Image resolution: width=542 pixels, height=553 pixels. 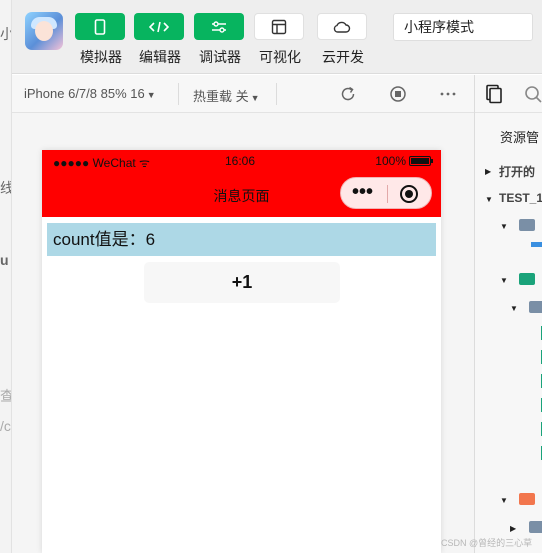 I want to click on battery-icon, so click(x=421, y=161).